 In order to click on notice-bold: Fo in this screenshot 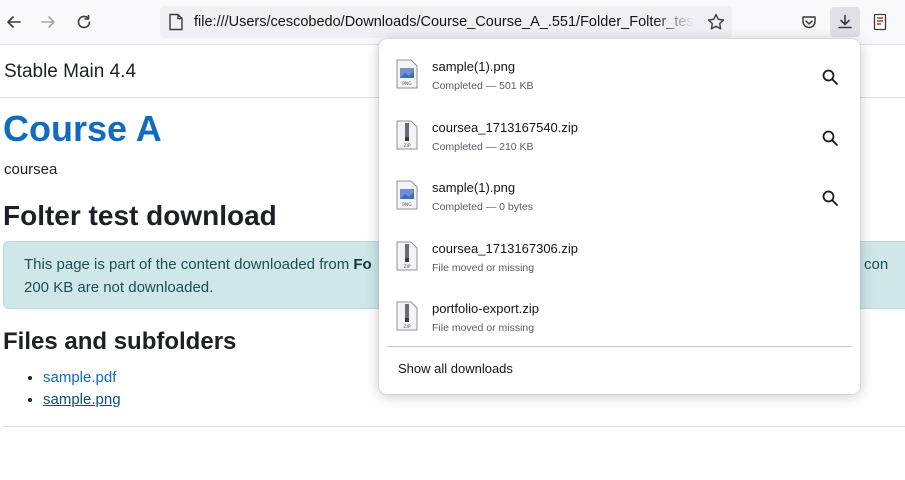, I will do `click(362, 264)`.